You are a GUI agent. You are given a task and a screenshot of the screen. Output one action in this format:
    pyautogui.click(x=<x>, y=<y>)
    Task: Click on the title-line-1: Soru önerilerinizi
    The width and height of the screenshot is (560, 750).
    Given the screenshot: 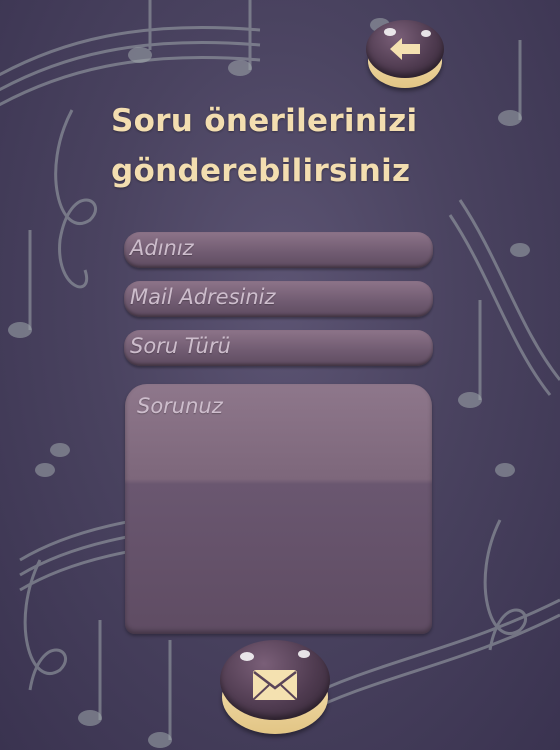 What is the action you would take?
    pyautogui.click(x=264, y=121)
    